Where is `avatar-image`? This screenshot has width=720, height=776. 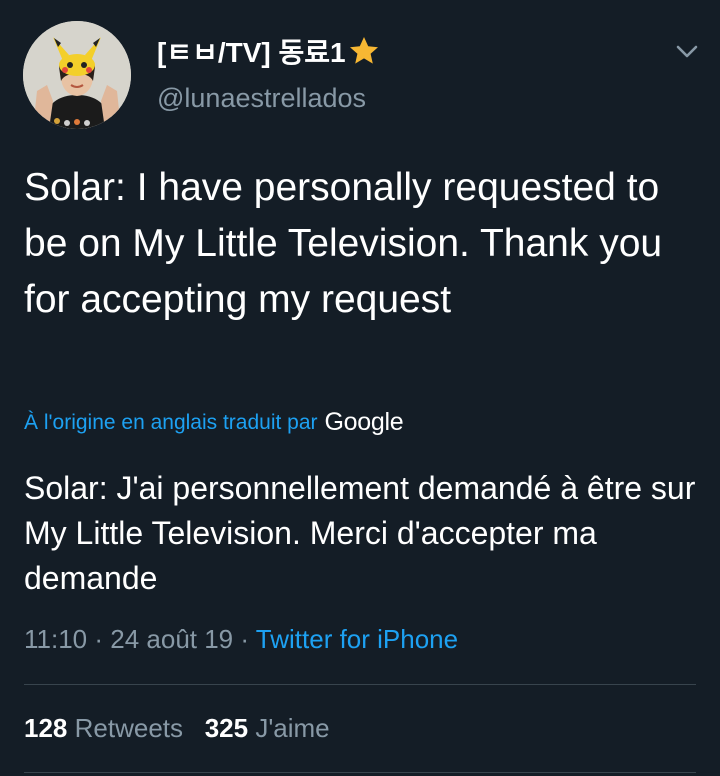
avatar-image is located at coordinates (77, 75).